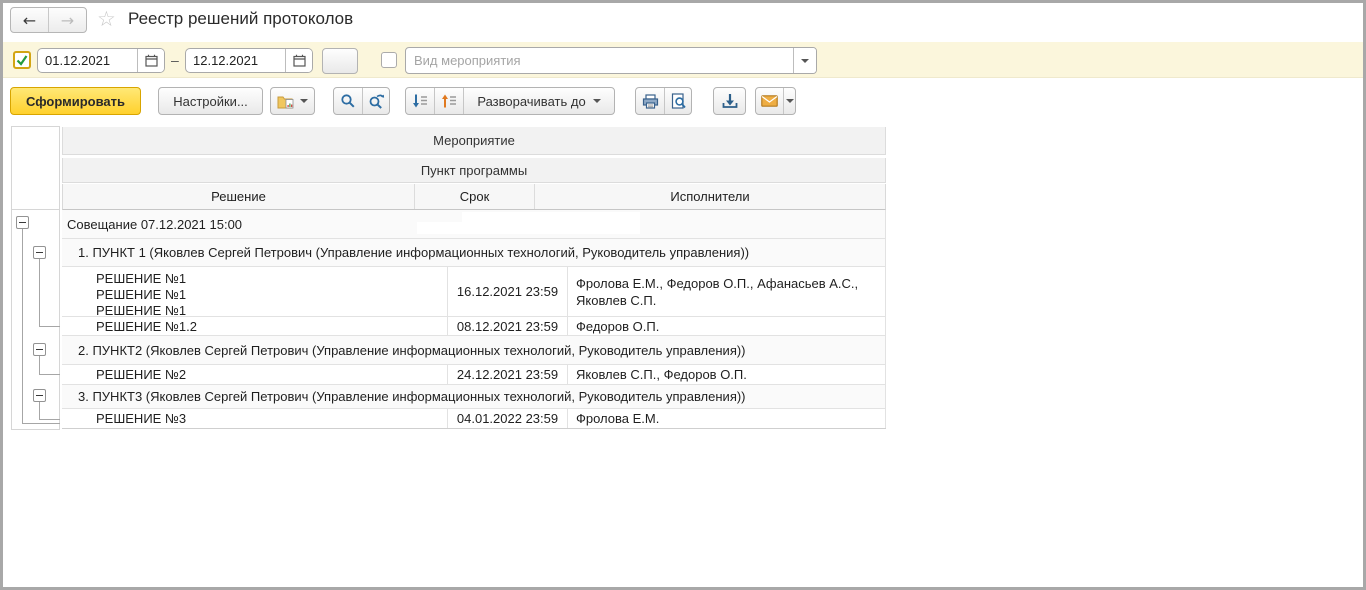 Image resolution: width=1366 pixels, height=590 pixels. I want to click on tree-expander-item3, so click(39, 395).